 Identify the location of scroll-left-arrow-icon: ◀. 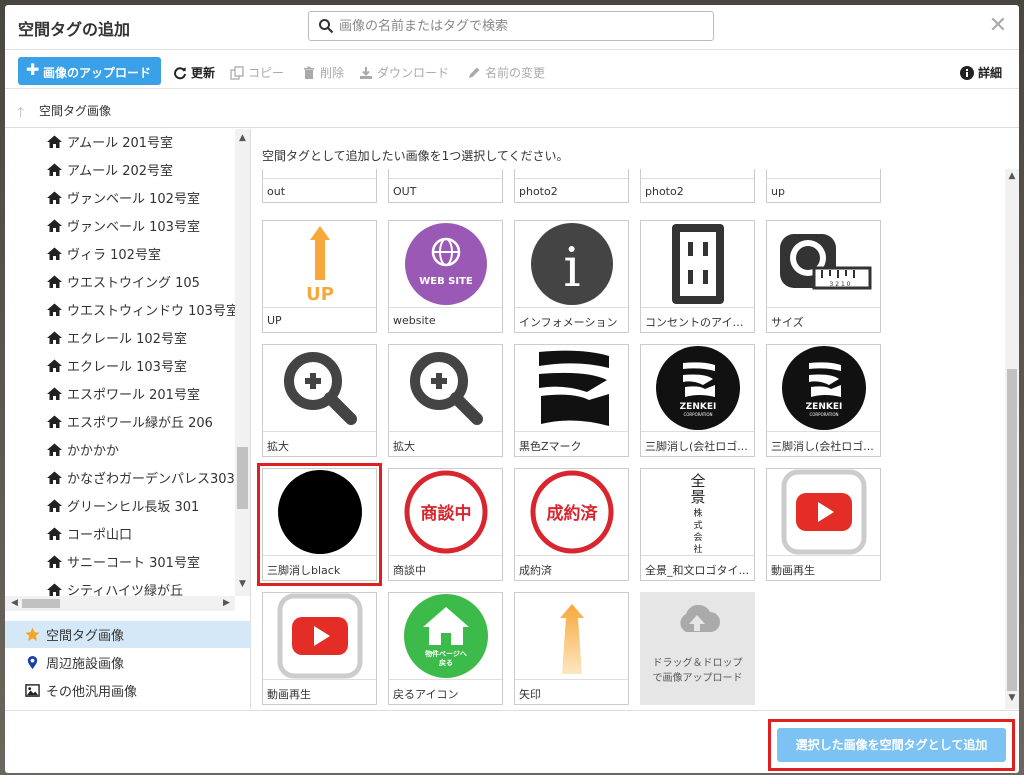
(14, 603).